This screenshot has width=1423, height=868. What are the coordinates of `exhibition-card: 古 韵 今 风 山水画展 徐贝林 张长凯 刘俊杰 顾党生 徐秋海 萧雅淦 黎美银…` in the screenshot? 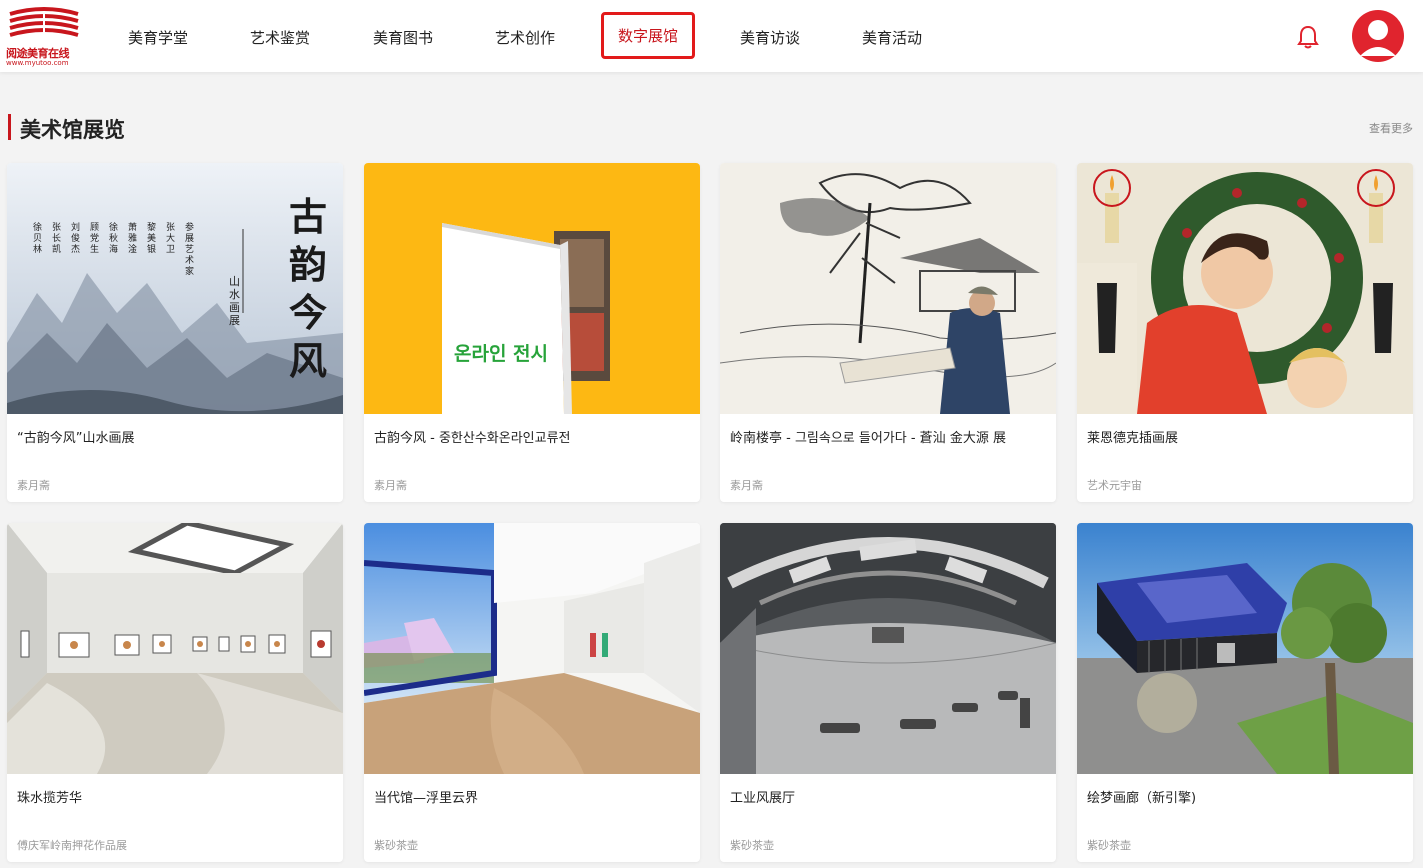 It's located at (175, 332).